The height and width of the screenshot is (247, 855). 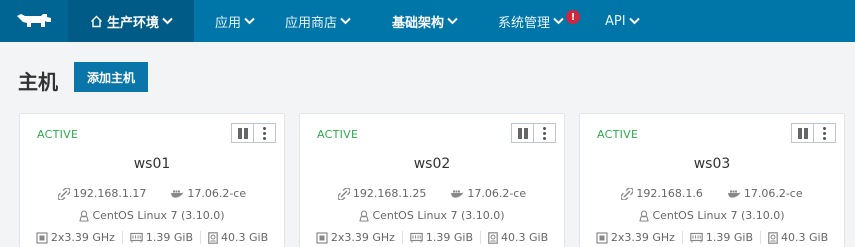 I want to click on nav-item-label: 系统管理, so click(x=524, y=23).